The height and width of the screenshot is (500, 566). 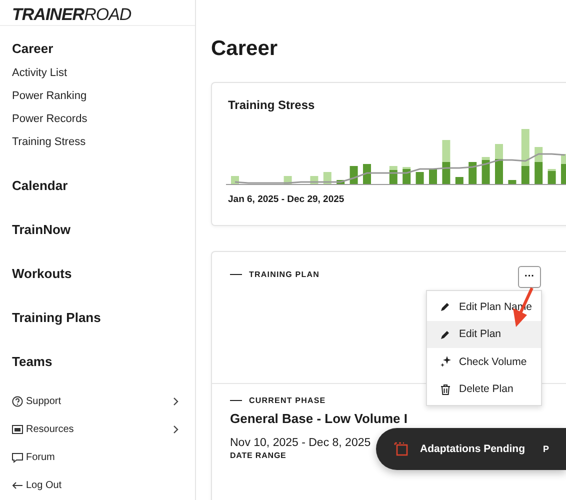 I want to click on nav-link: Power Ranking, so click(x=49, y=96).